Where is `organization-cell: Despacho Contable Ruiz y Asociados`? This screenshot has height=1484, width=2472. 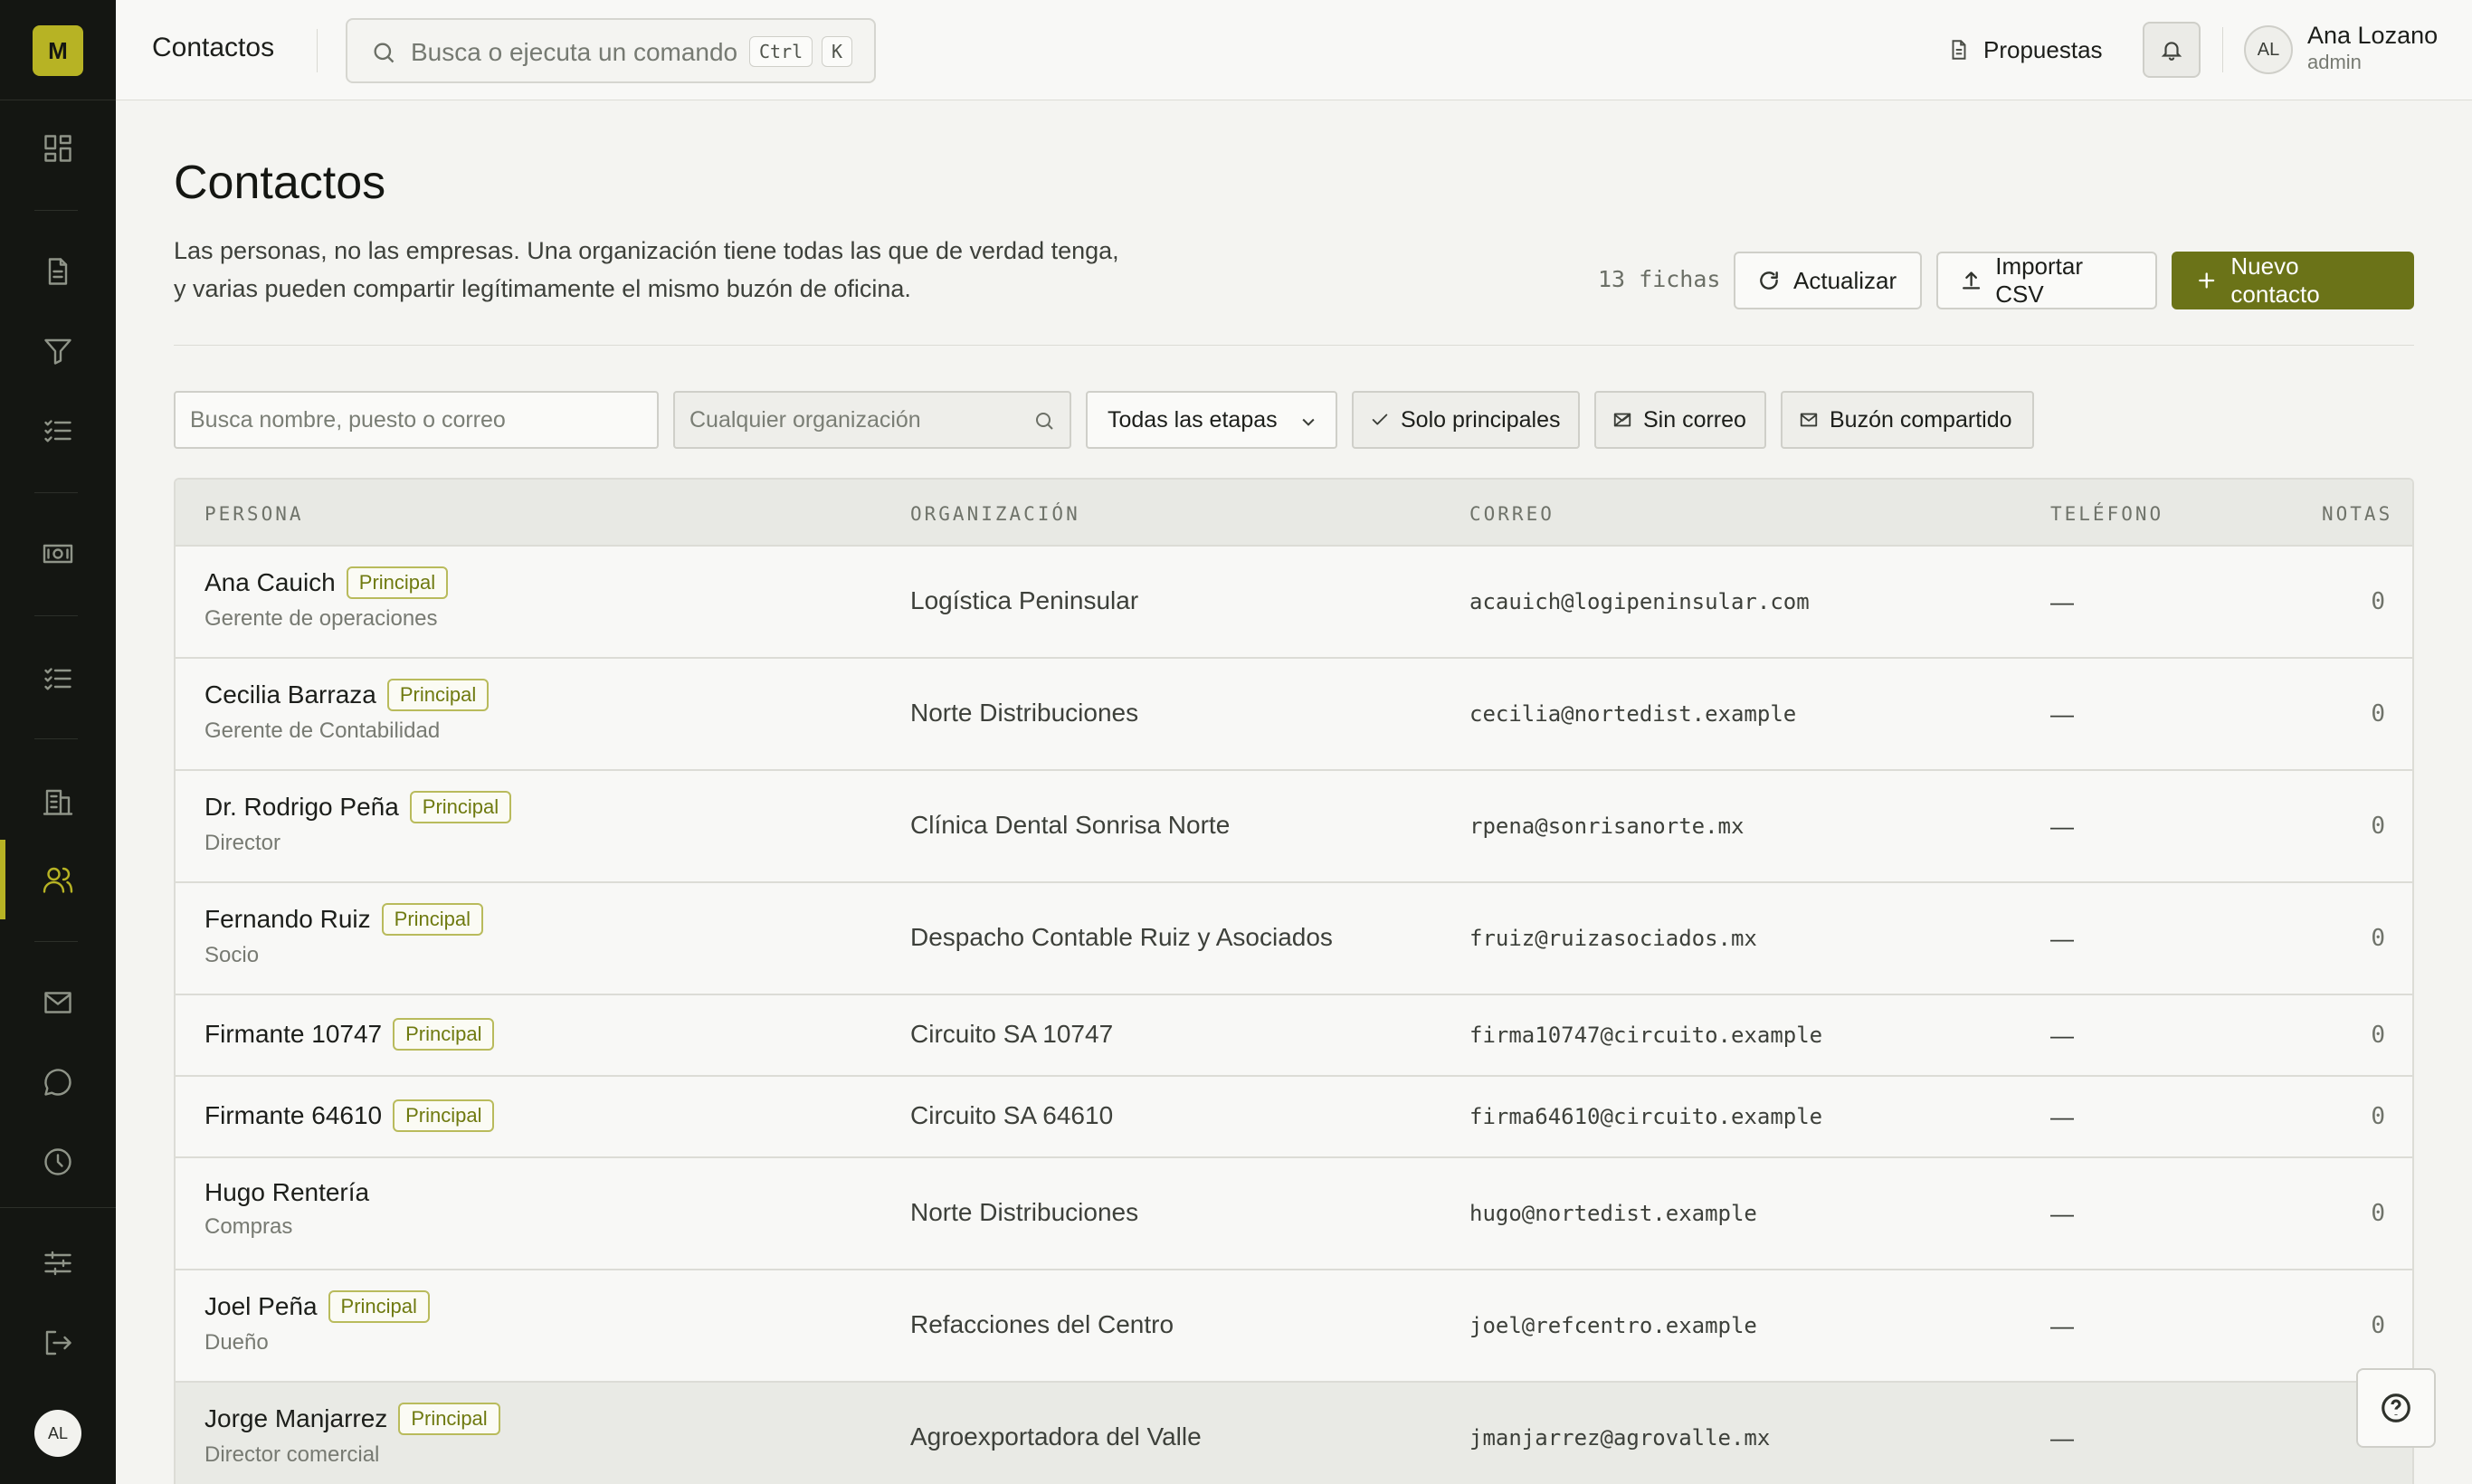
organization-cell: Despacho Contable Ruiz y Asociados is located at coordinates (1121, 937).